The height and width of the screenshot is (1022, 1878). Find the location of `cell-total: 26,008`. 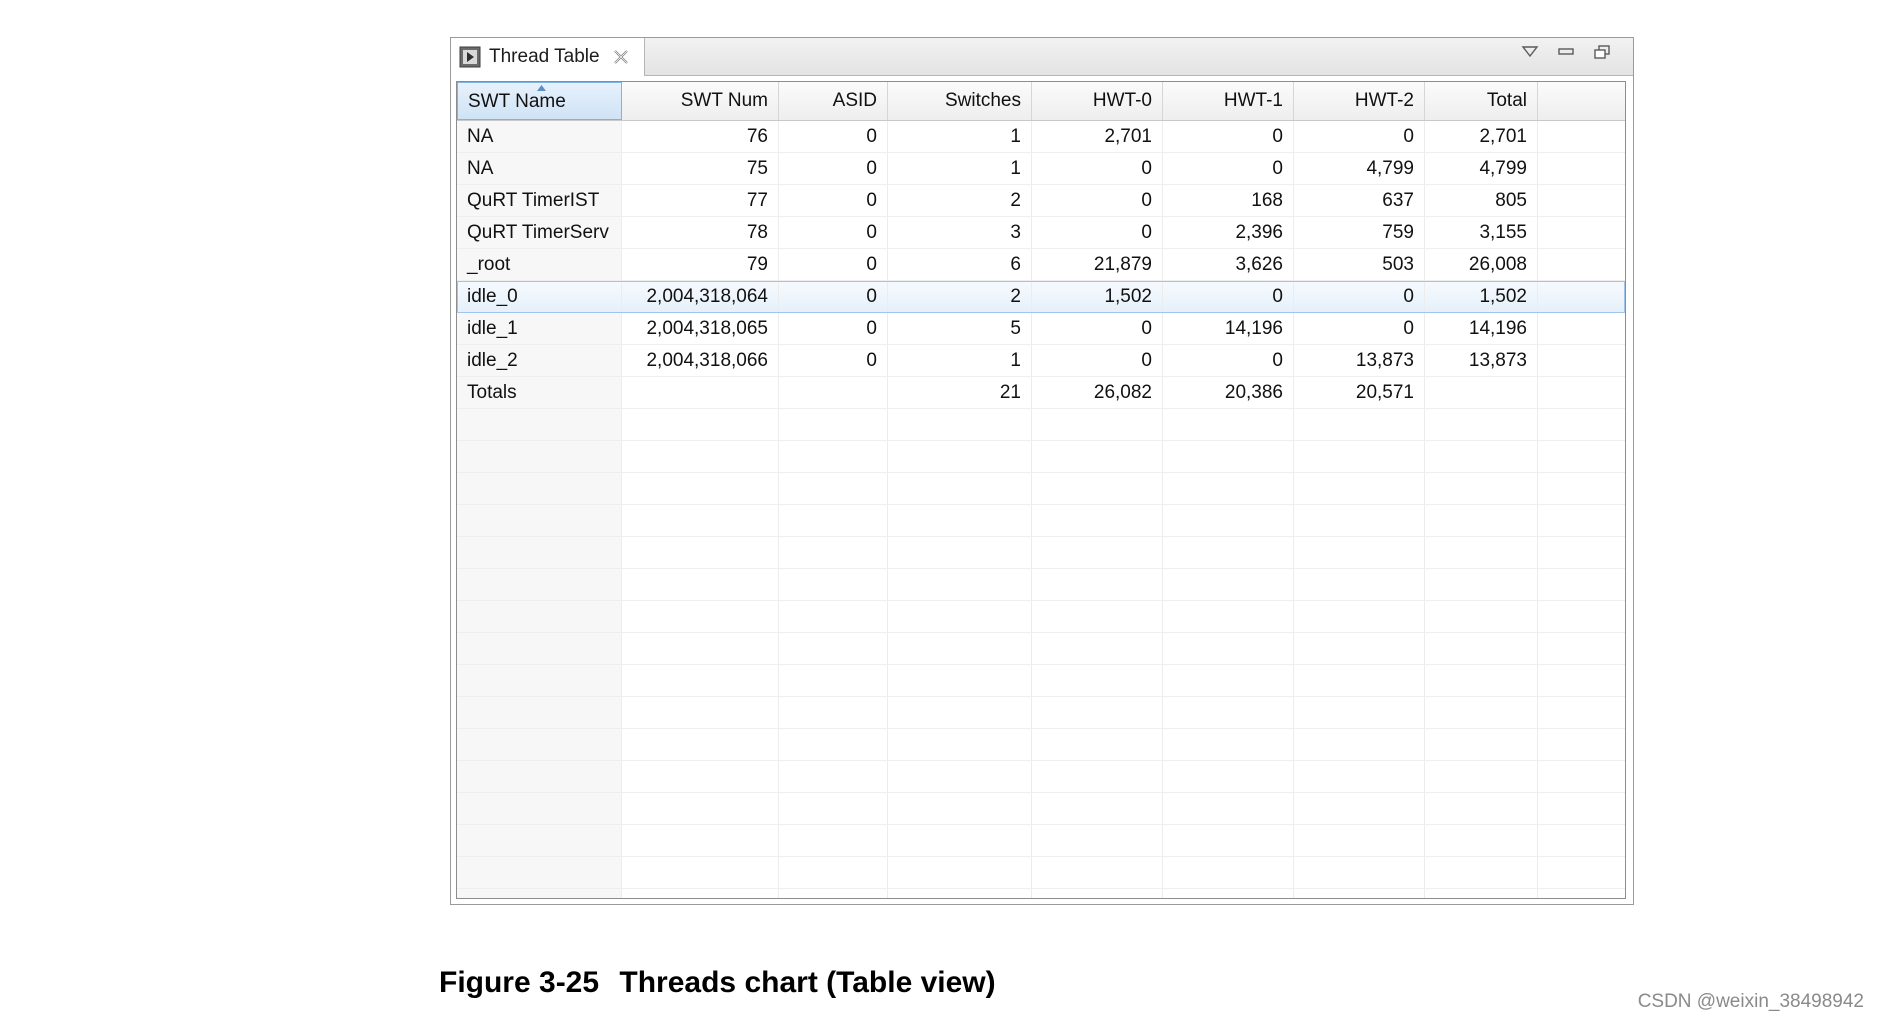

cell-total: 26,008 is located at coordinates (1481, 264).